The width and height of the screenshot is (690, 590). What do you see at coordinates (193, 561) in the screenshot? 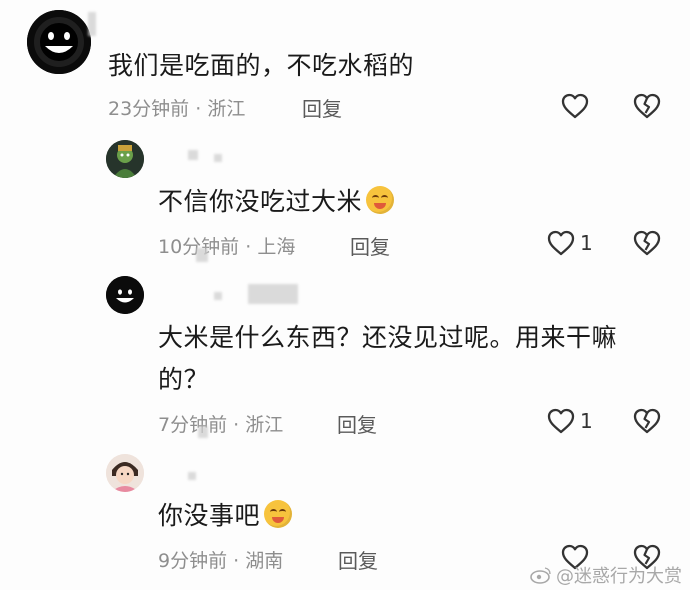
I see `timestamp: 9分钟前` at bounding box center [193, 561].